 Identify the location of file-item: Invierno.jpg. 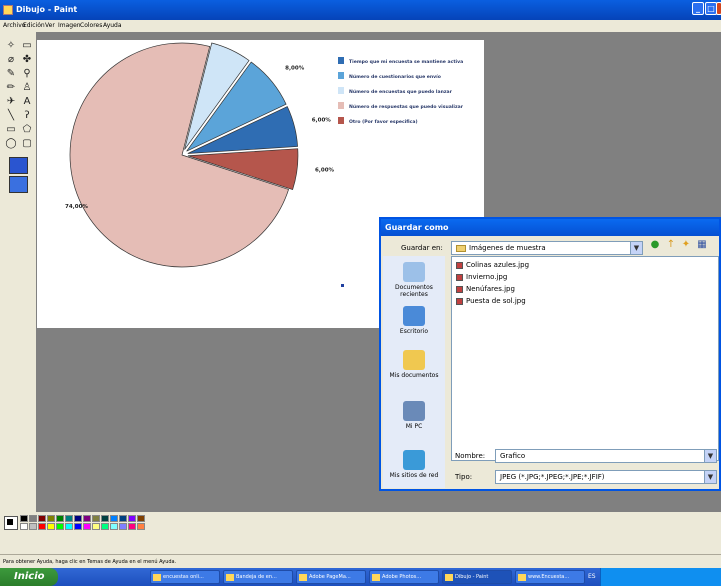
(481, 277).